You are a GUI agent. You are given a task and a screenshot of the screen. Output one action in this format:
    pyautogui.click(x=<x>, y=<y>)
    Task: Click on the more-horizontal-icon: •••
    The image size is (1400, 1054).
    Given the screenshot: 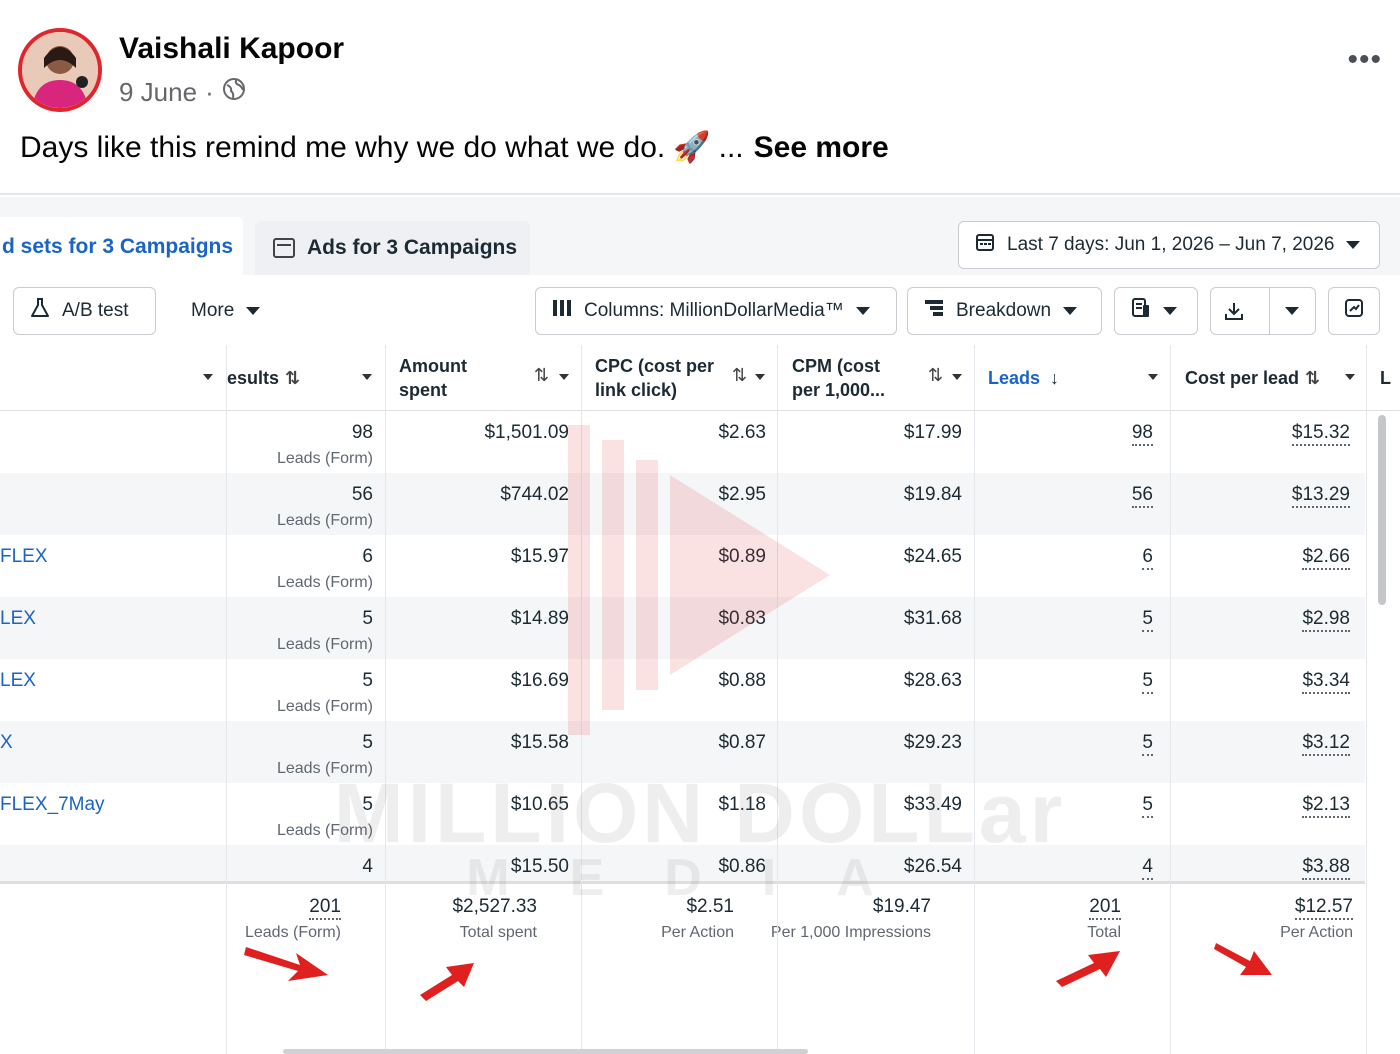 What is the action you would take?
    pyautogui.click(x=1364, y=60)
    